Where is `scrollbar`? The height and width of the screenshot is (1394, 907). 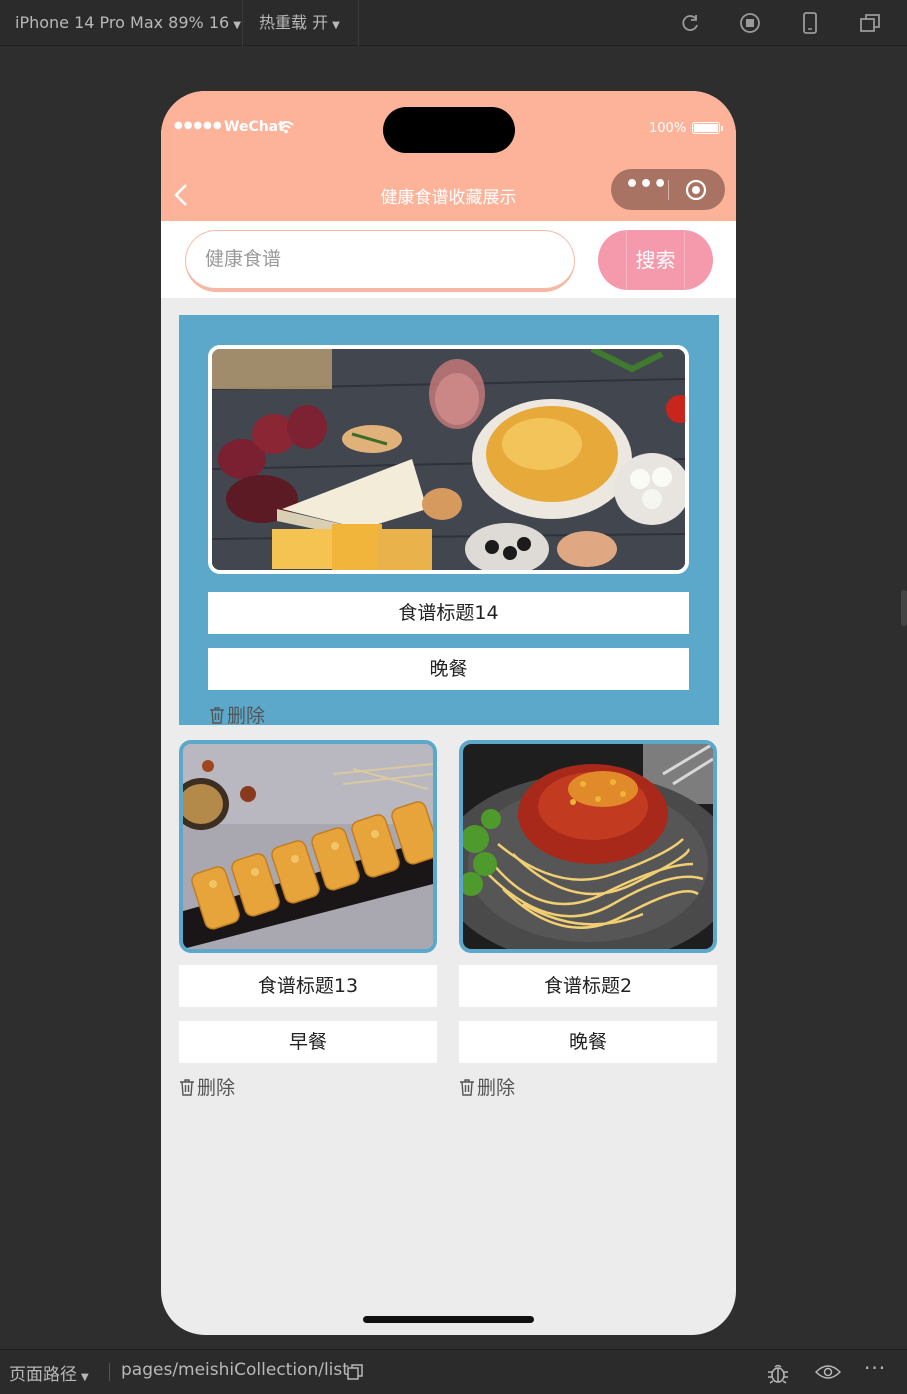 scrollbar is located at coordinates (904, 608).